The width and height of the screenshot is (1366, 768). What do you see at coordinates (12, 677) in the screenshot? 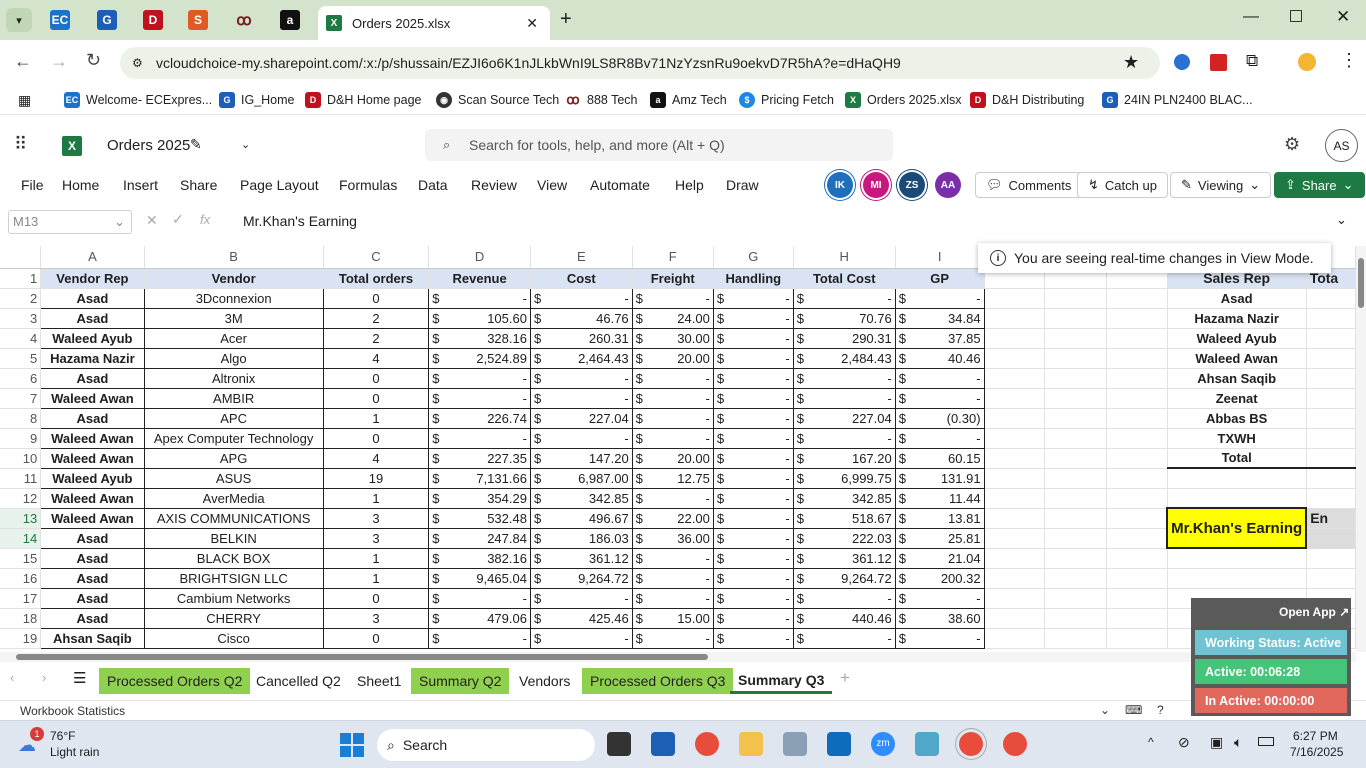
I see `prev-sheet-icon: ‹` at bounding box center [12, 677].